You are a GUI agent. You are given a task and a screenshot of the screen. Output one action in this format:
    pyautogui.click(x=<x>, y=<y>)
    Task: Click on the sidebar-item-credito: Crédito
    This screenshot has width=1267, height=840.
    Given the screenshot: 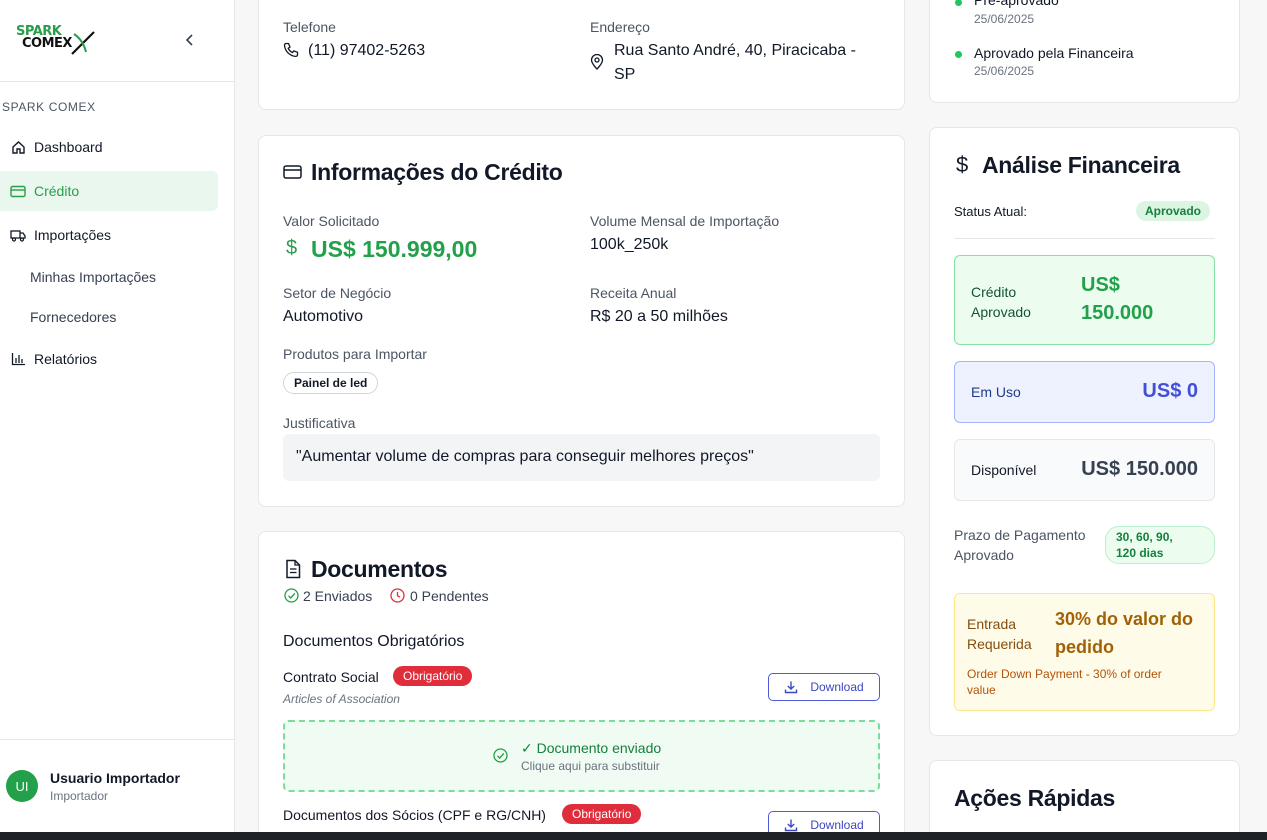 What is the action you would take?
    pyautogui.click(x=109, y=191)
    